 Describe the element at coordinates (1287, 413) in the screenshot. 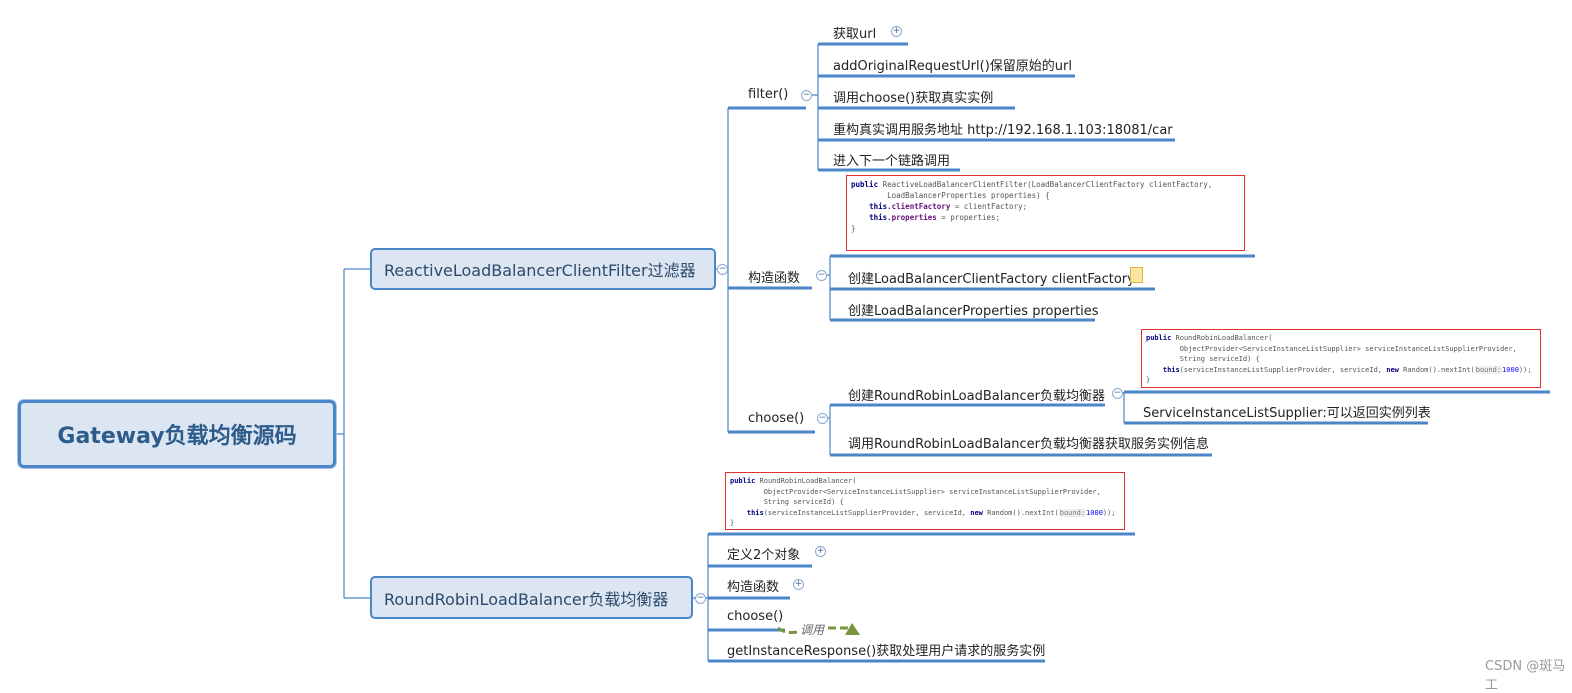

I see `list-item: ServiceInstanceListSupplier:可以返回实例列表` at that location.